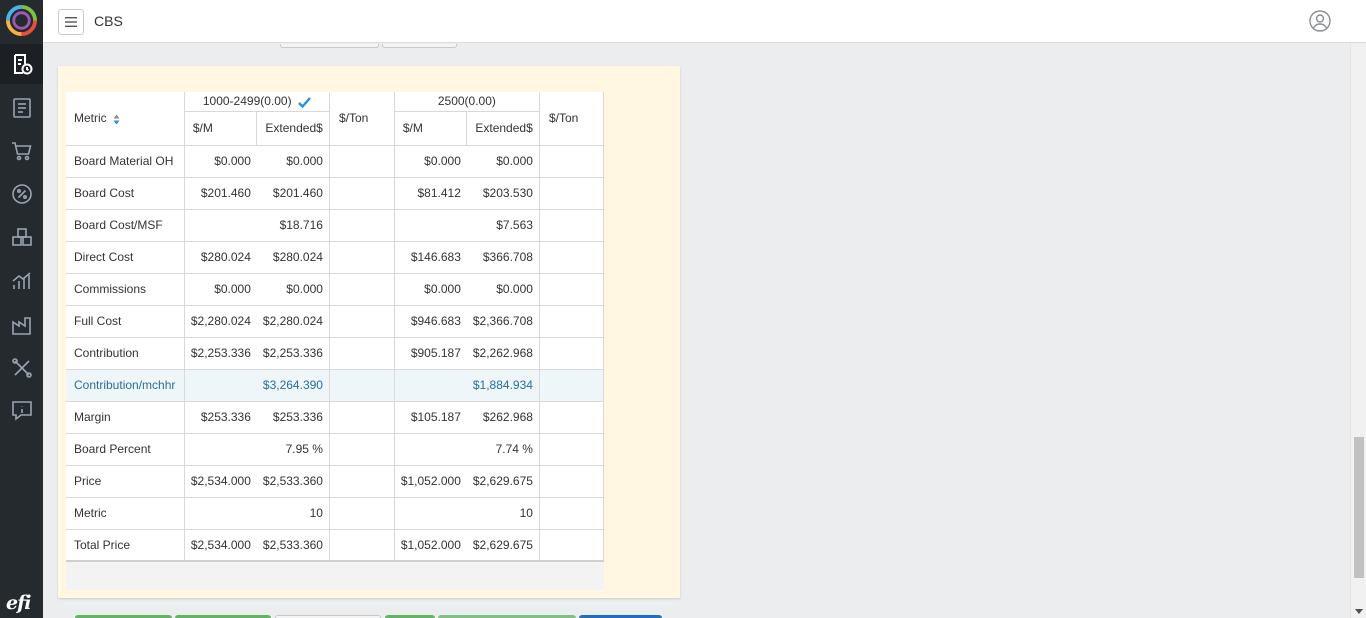  I want to click on row-metric-label: Contribution, so click(125, 353).